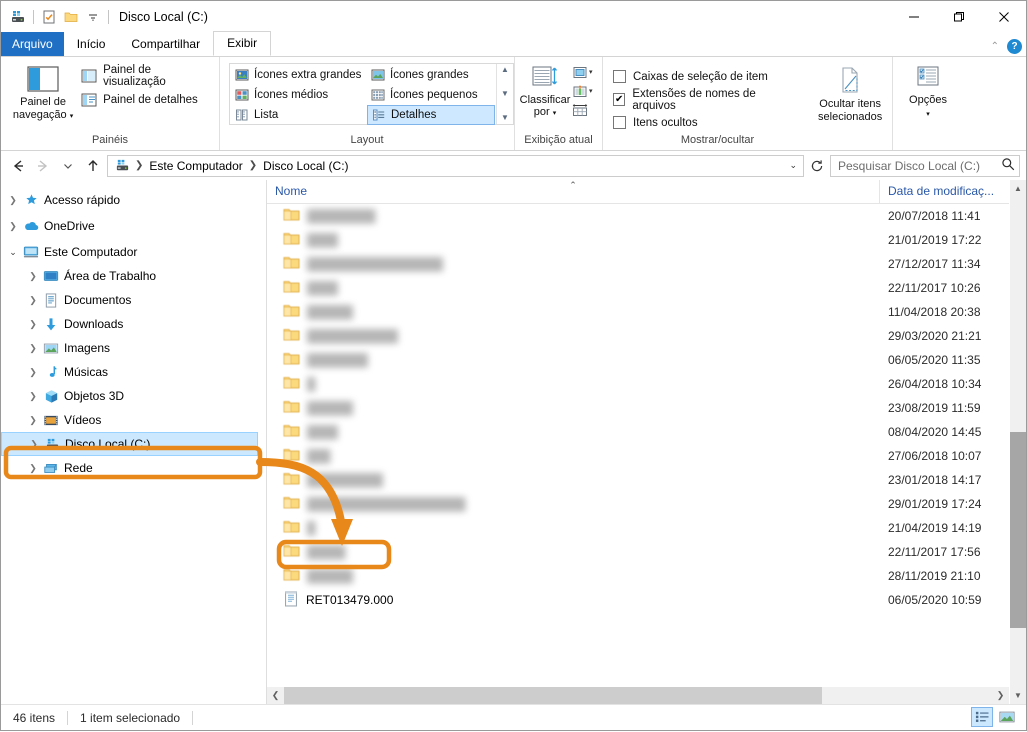  What do you see at coordinates (995, 46) in the screenshot?
I see `ribbon-collapse-icon: ⌃` at bounding box center [995, 46].